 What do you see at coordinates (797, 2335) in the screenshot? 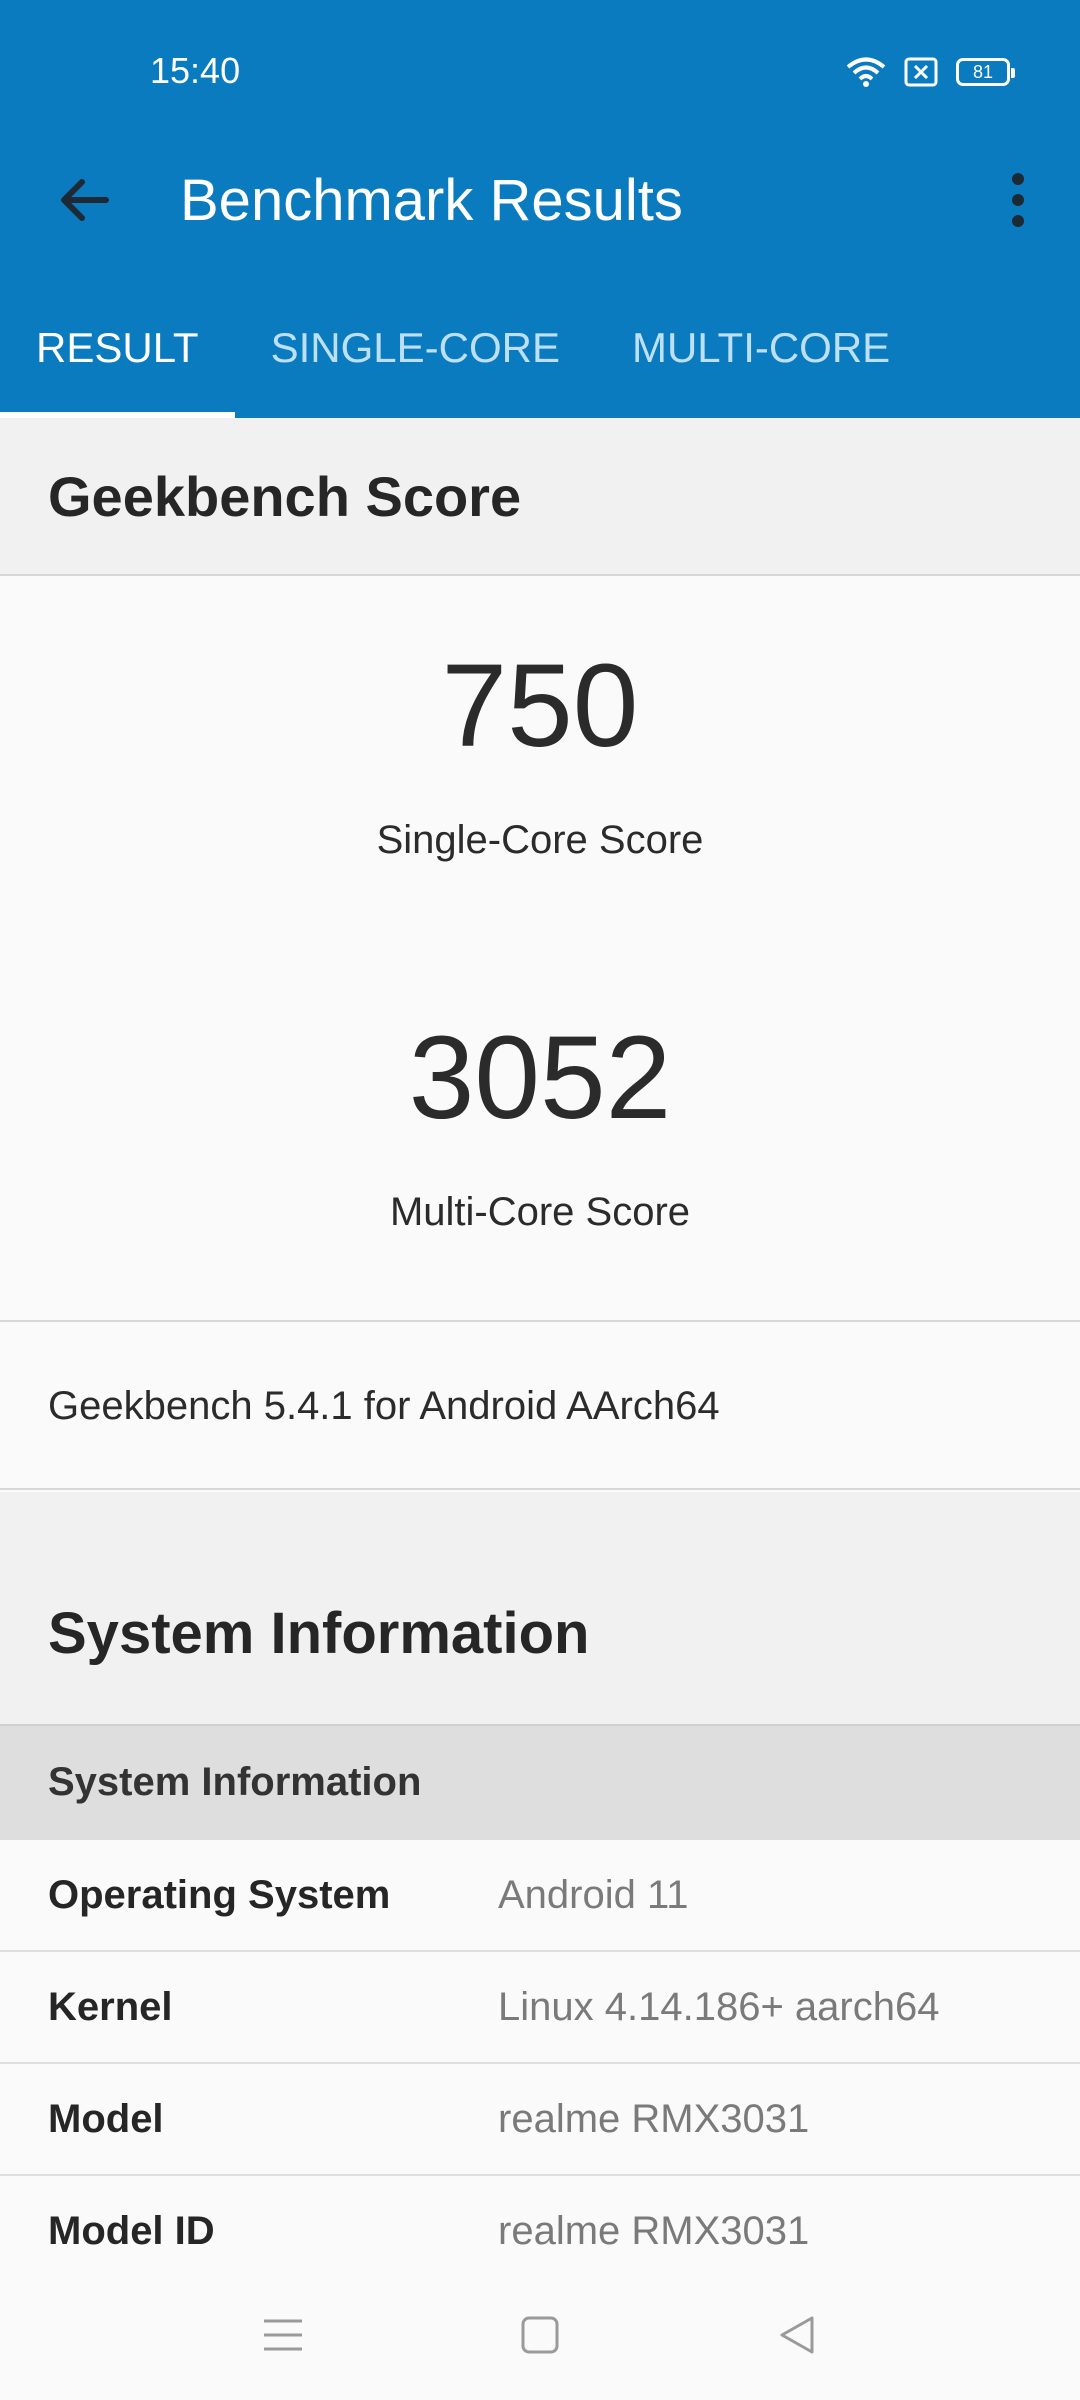
I see `back-triangle-icon` at bounding box center [797, 2335].